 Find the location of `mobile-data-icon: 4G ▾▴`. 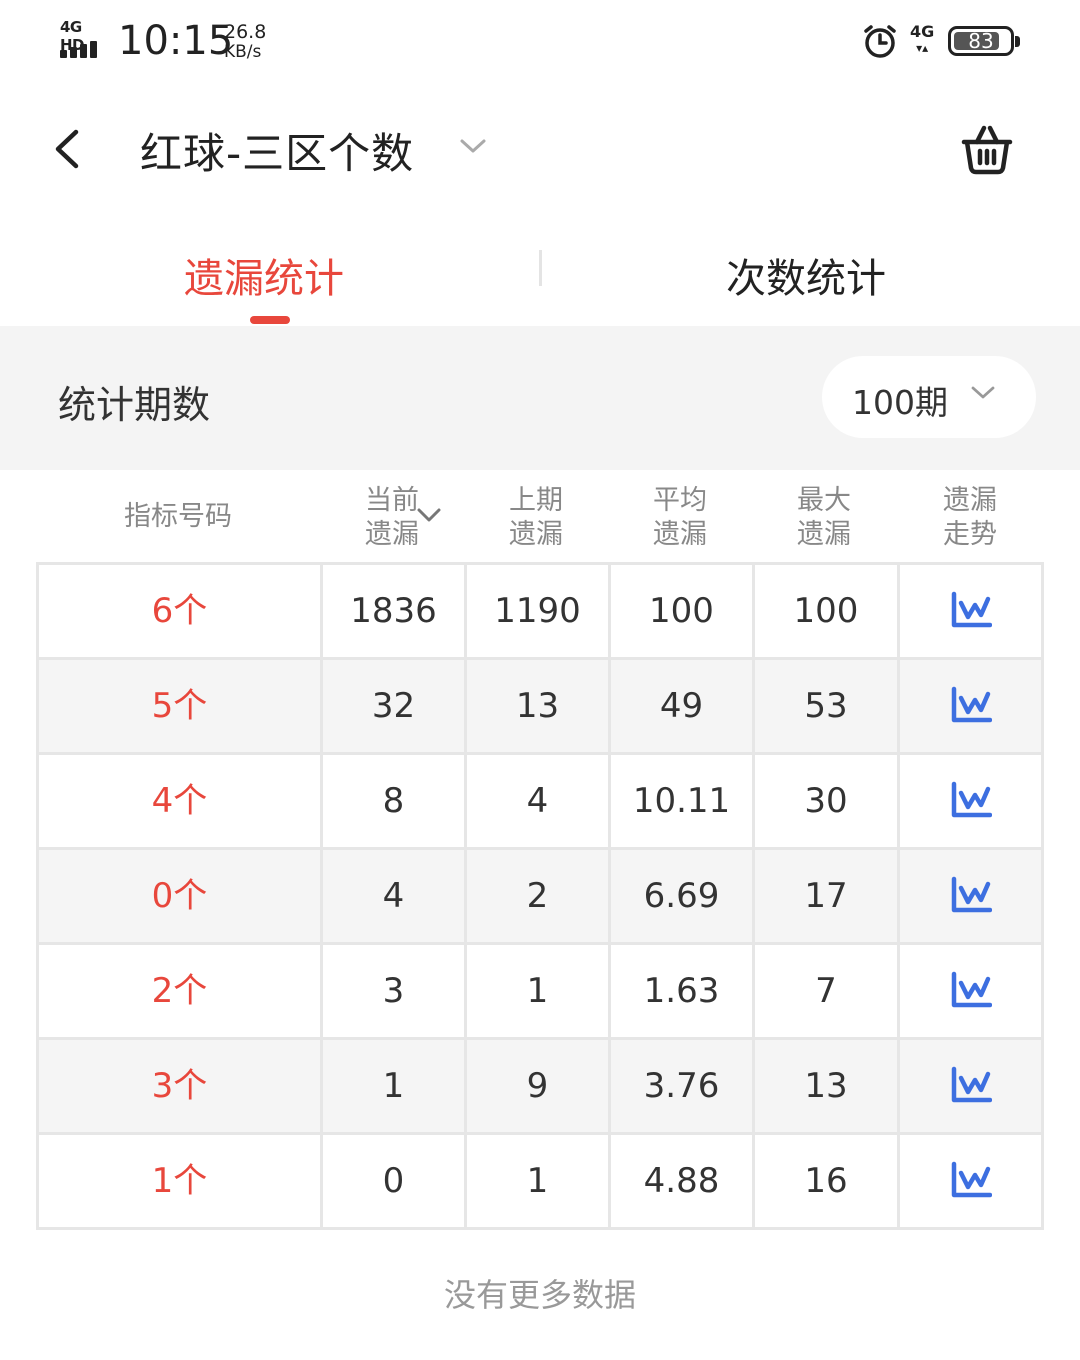

mobile-data-icon: 4G ▾▴ is located at coordinates (922, 39).